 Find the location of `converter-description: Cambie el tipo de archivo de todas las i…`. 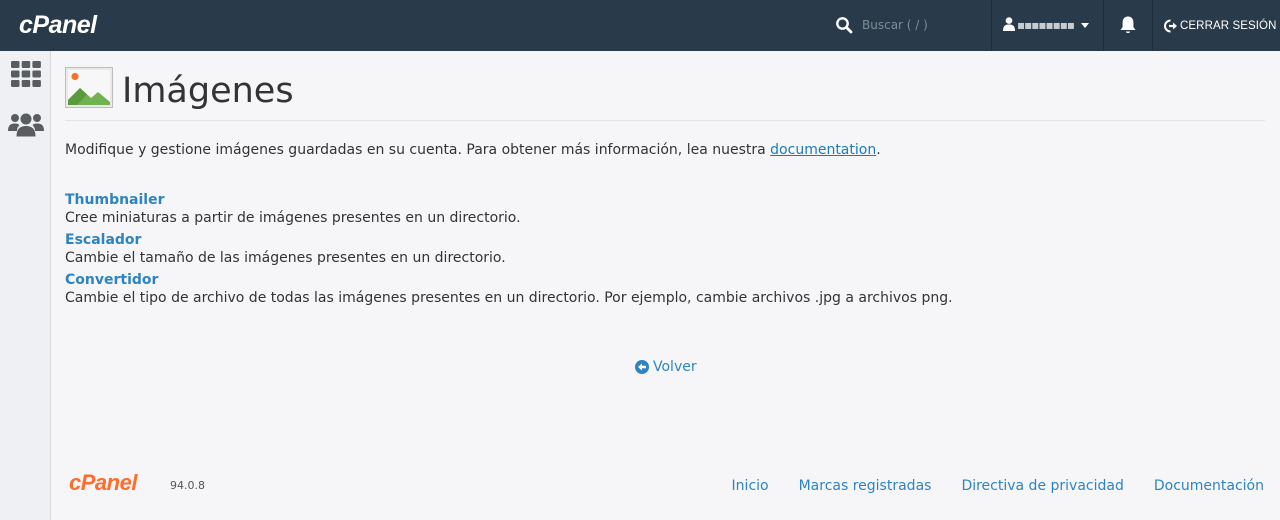

converter-description: Cambie el tipo de archivo de todas las i… is located at coordinates (509, 298).